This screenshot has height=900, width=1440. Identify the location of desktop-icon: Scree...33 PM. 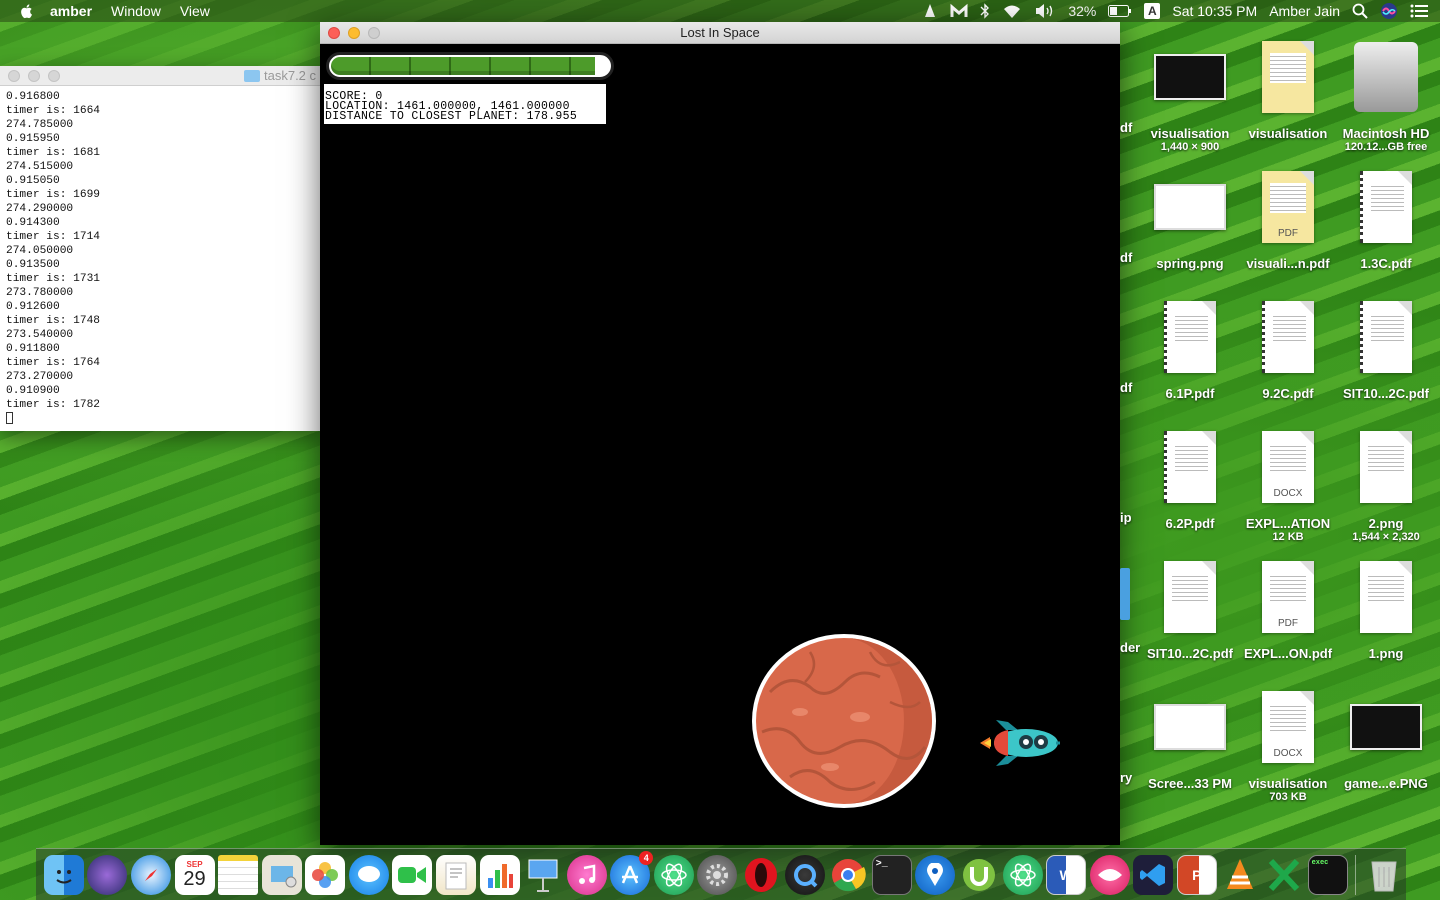
(1190, 737).